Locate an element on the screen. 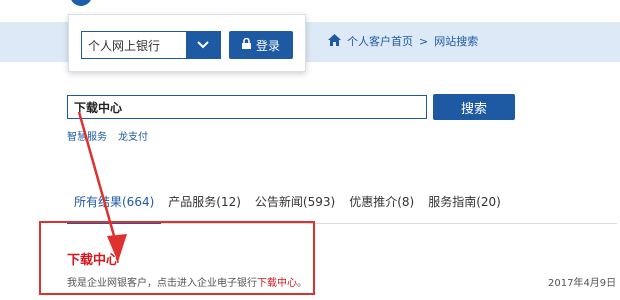  top-bar is located at coordinates (310, 3).